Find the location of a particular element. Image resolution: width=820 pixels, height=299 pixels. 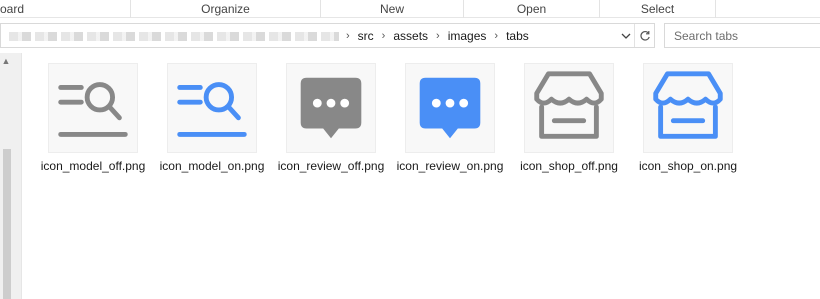

address-bar: › src › assets › images › tabs is located at coordinates (327, 35).